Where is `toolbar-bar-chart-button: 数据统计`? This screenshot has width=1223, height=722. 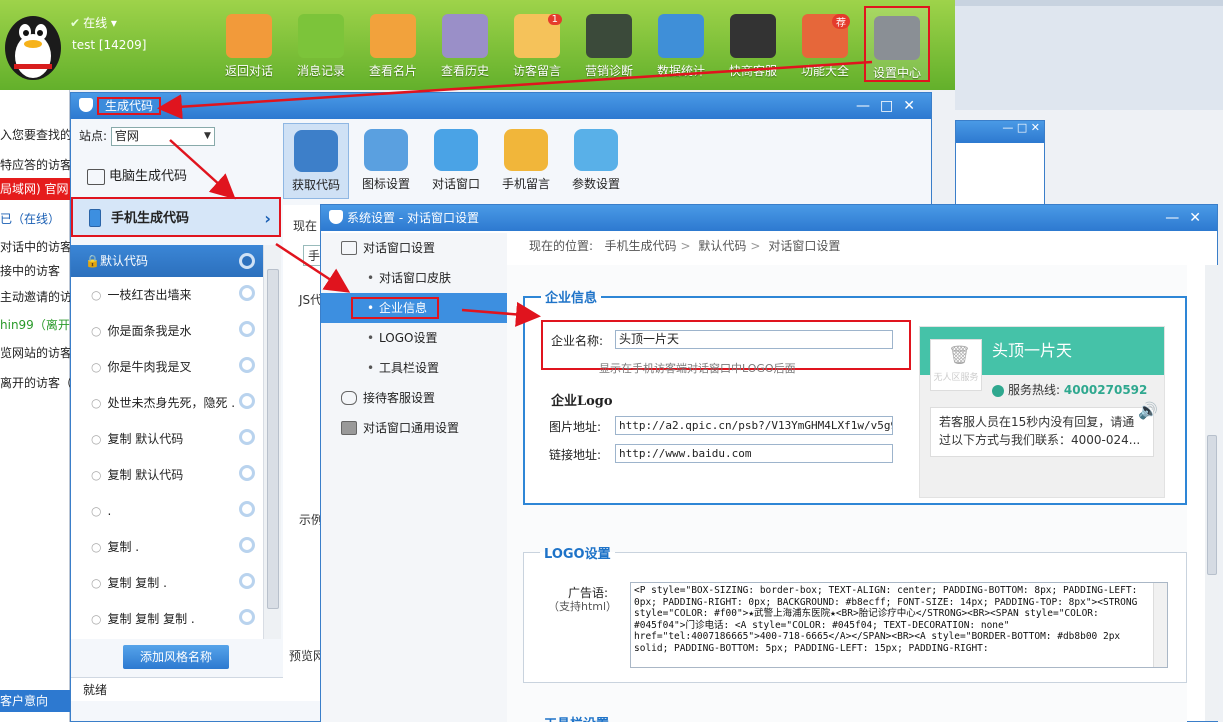
toolbar-bar-chart-button: 数据统计 is located at coordinates (681, 44).